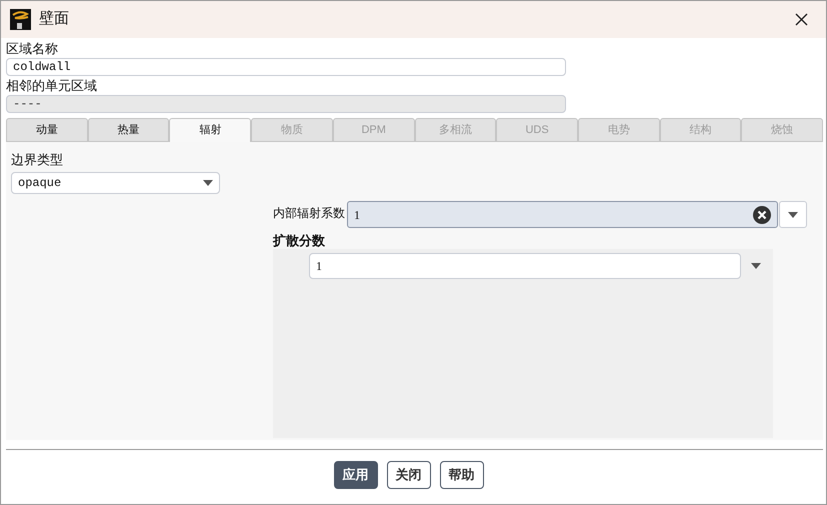 The width and height of the screenshot is (827, 505). What do you see at coordinates (309, 213) in the screenshot?
I see `field-label: 内部辐射系数` at bounding box center [309, 213].